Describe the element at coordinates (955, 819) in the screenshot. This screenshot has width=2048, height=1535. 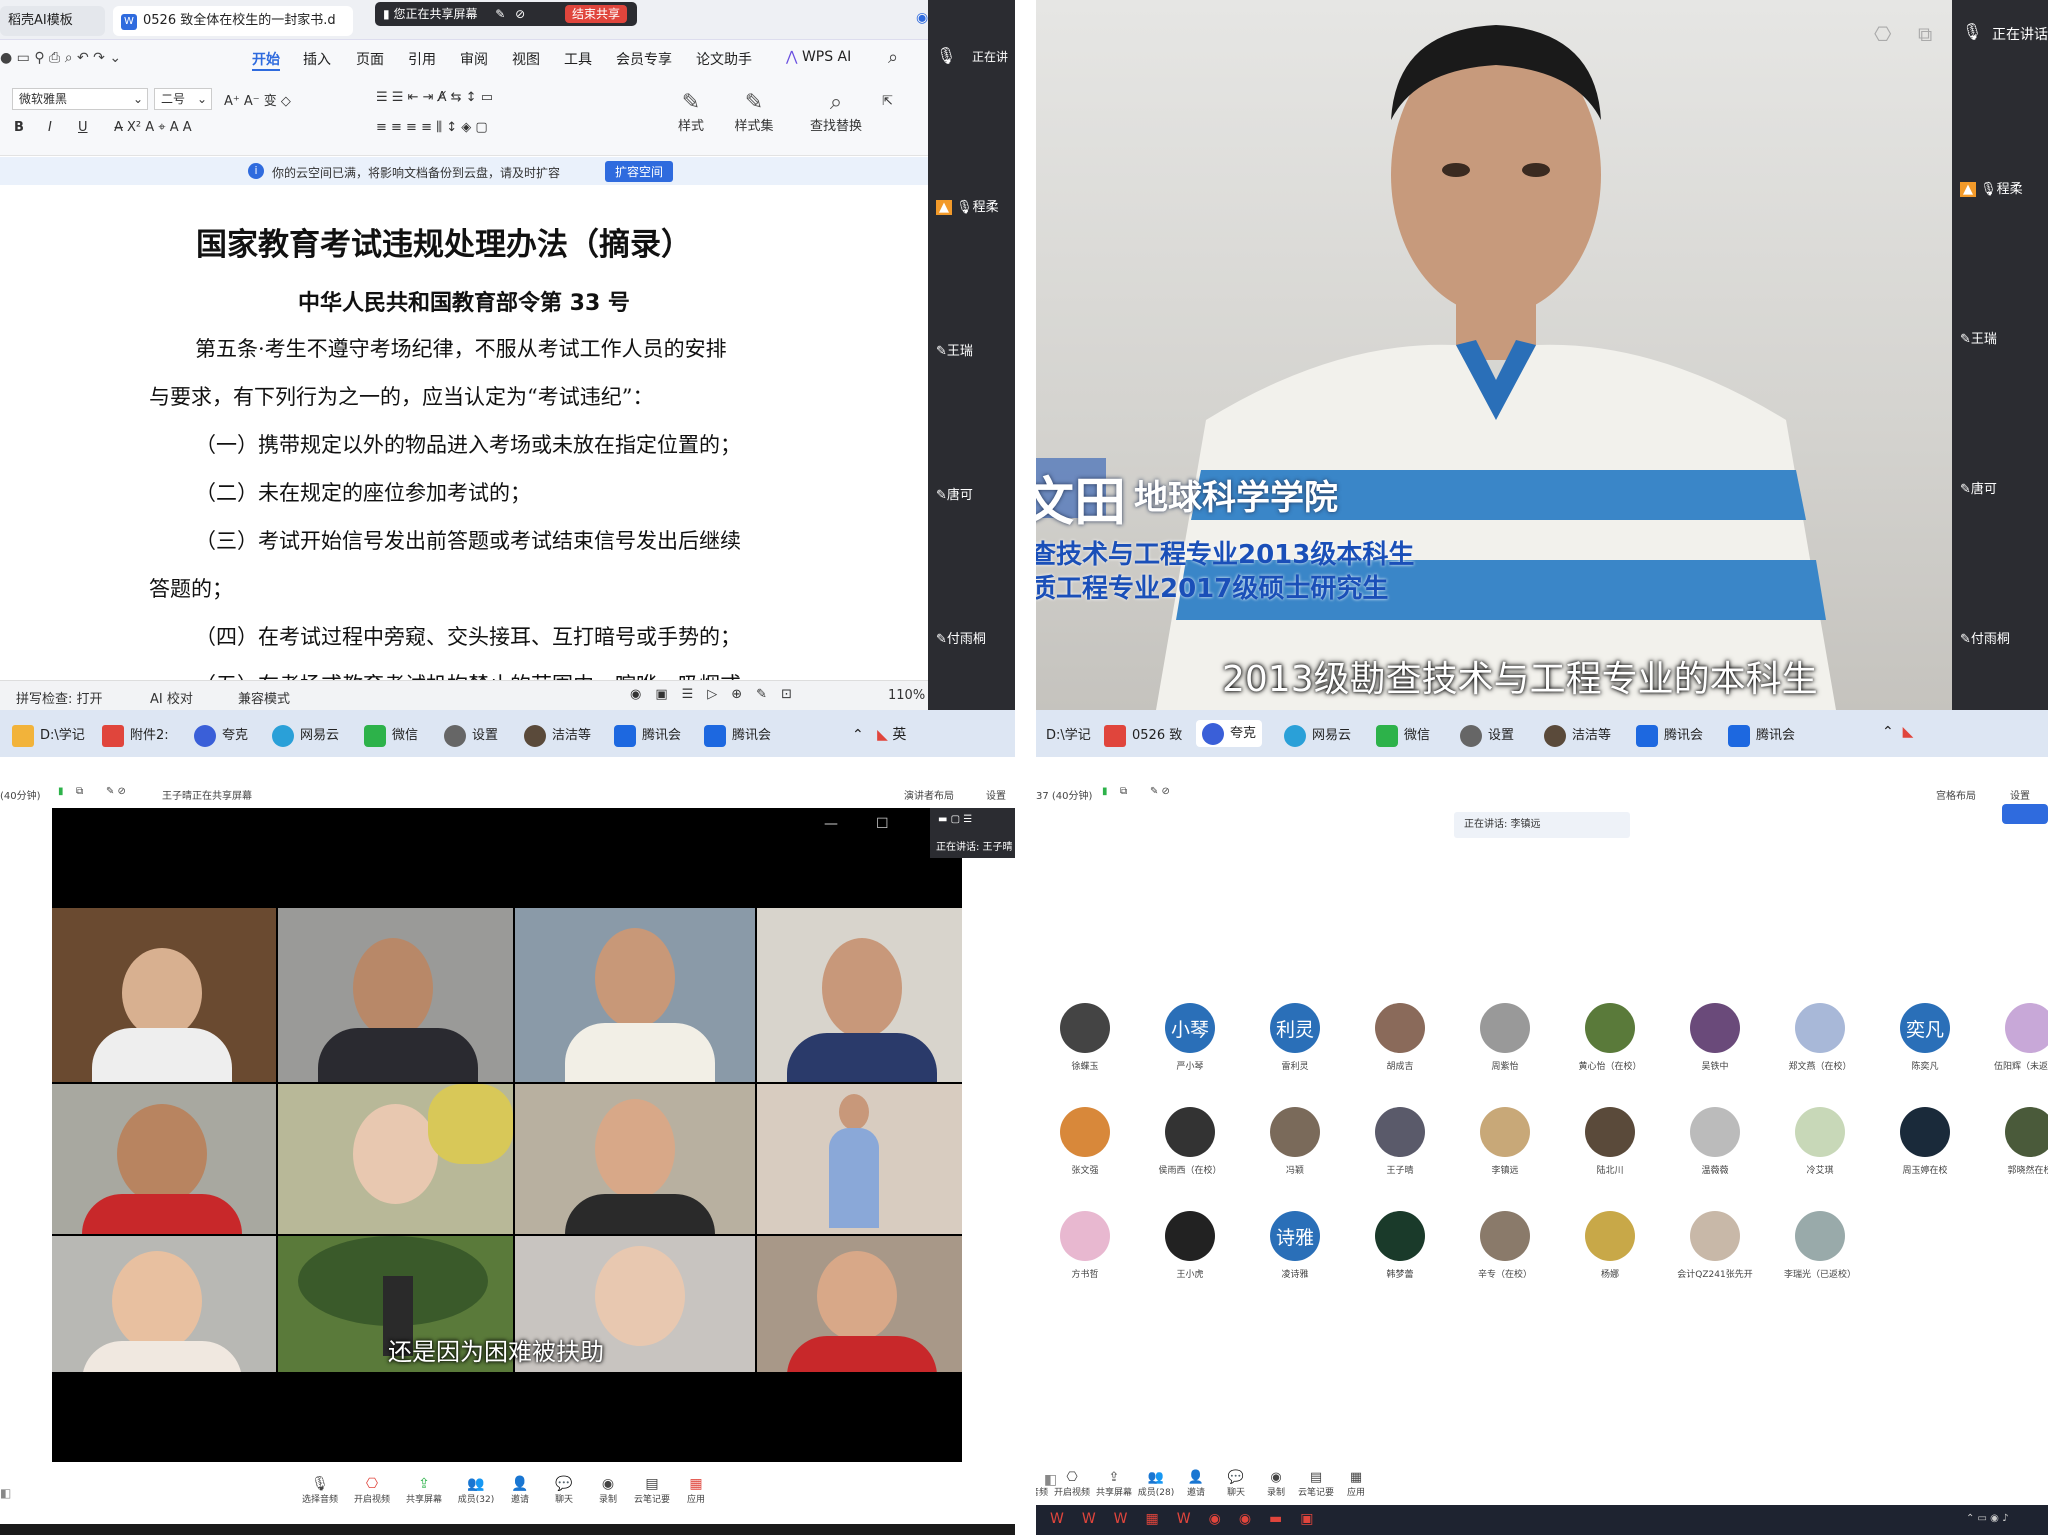
I see `panel-controls-icon: ▬ ▢ ☰` at that location.